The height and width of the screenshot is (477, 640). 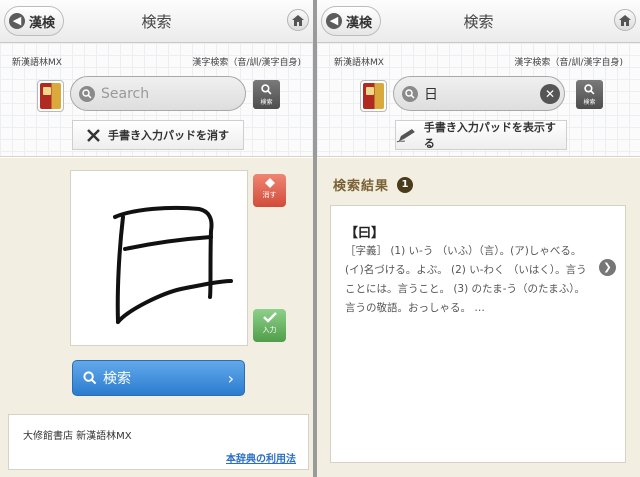 I want to click on enter-button: 入力, so click(x=269, y=325).